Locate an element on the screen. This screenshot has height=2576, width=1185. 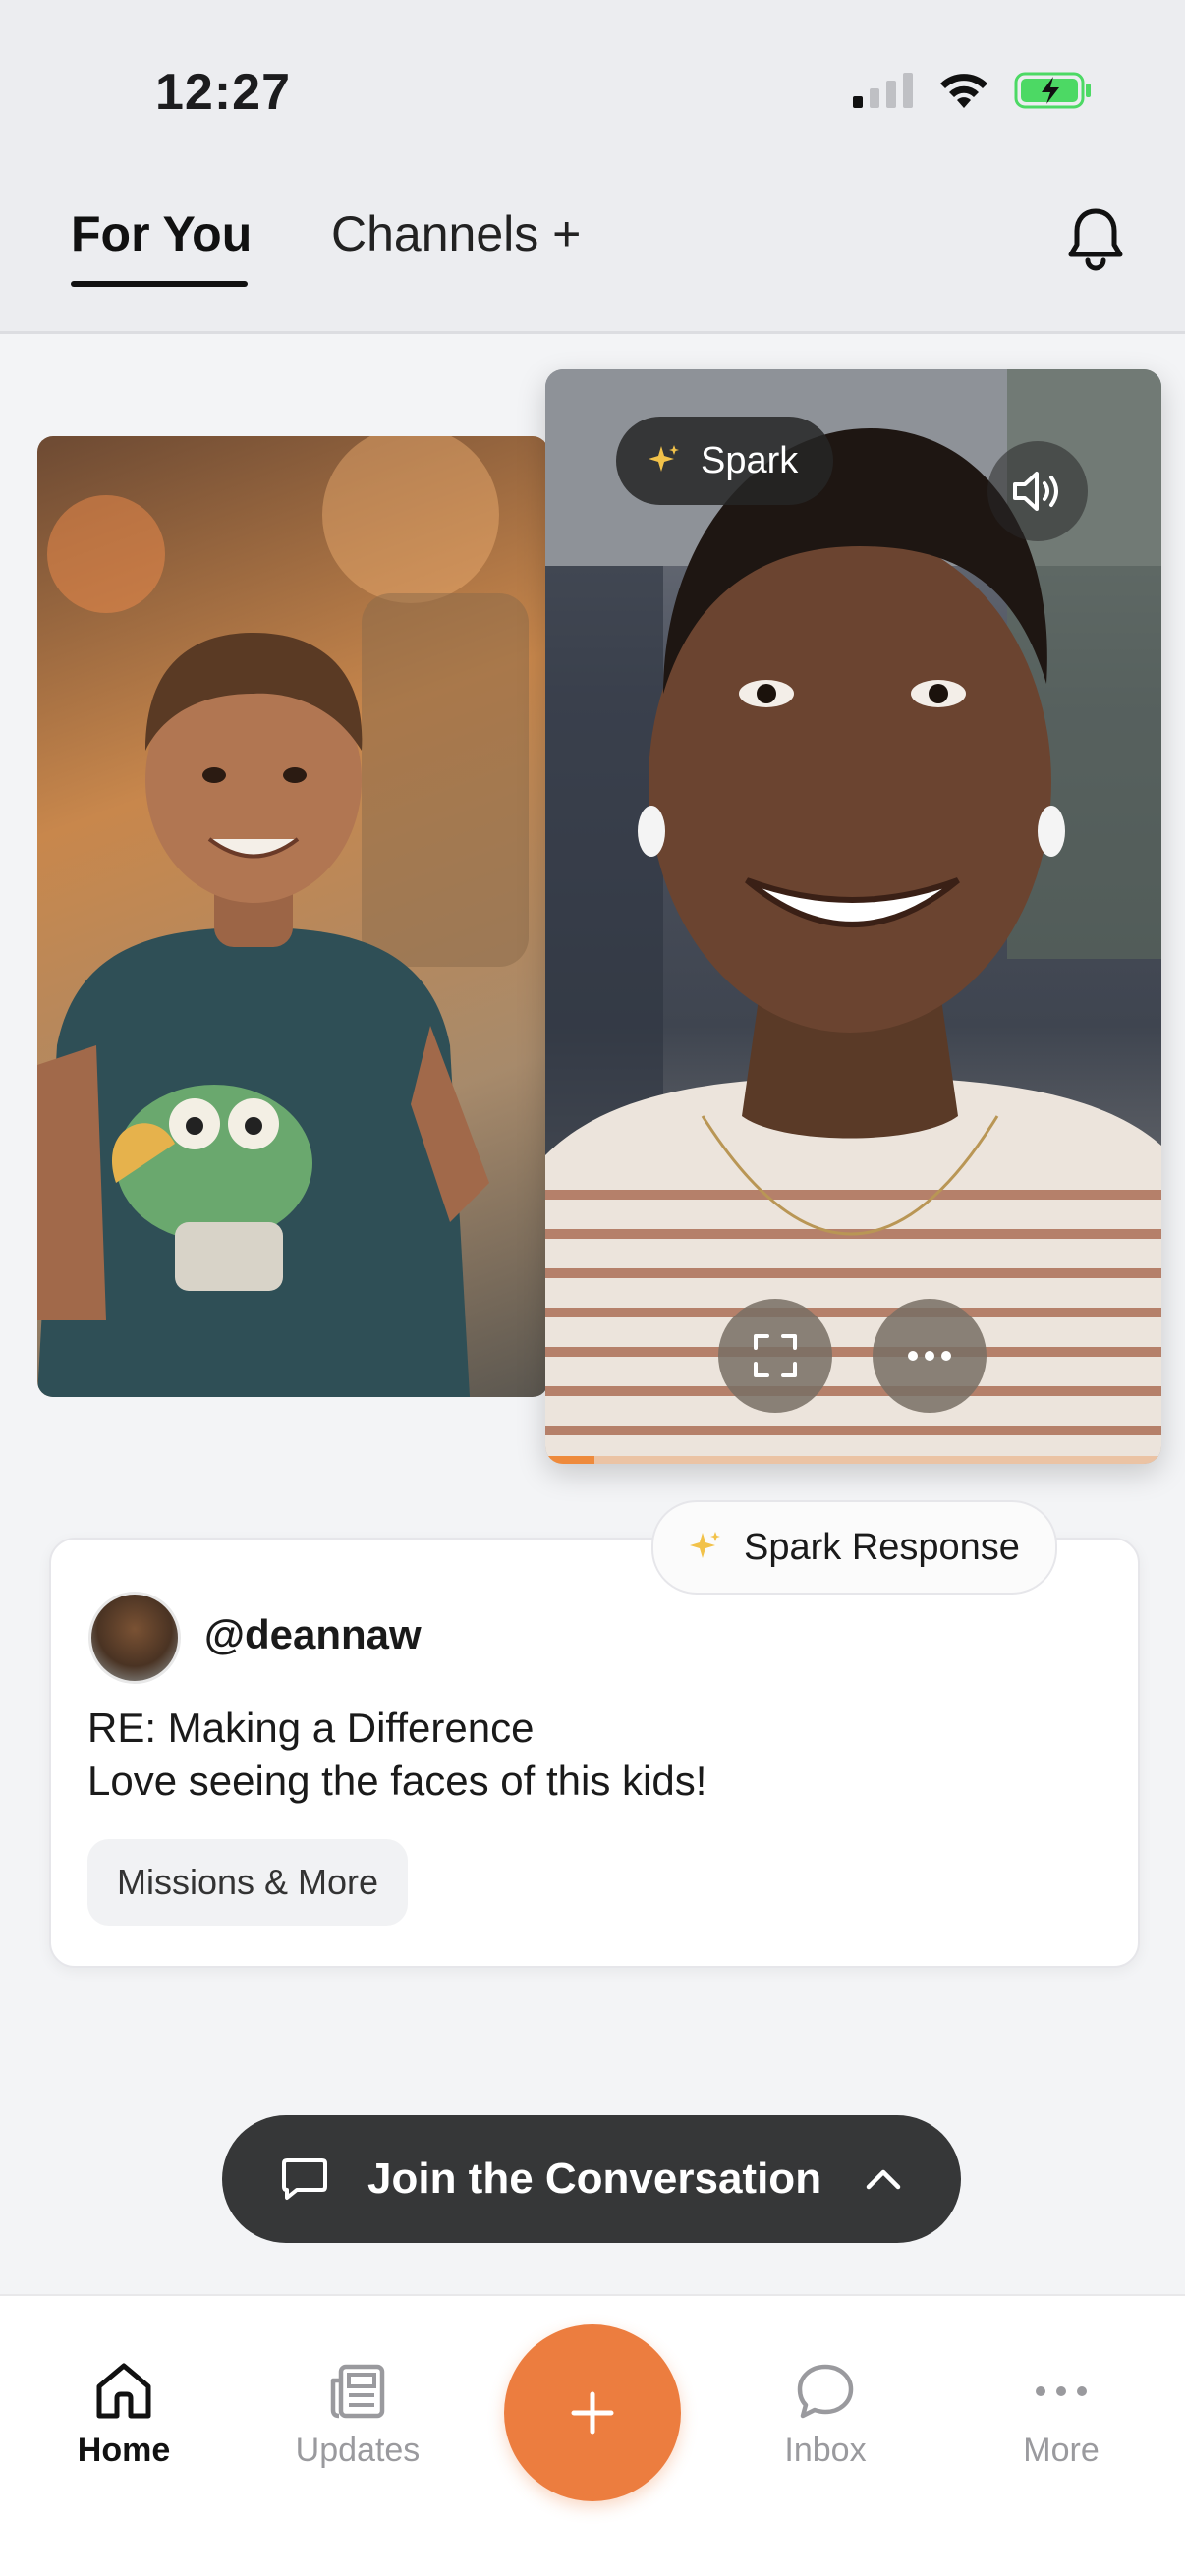
bottom-nav: Home Updates Inbox More is located at coordinates (592, 2435).